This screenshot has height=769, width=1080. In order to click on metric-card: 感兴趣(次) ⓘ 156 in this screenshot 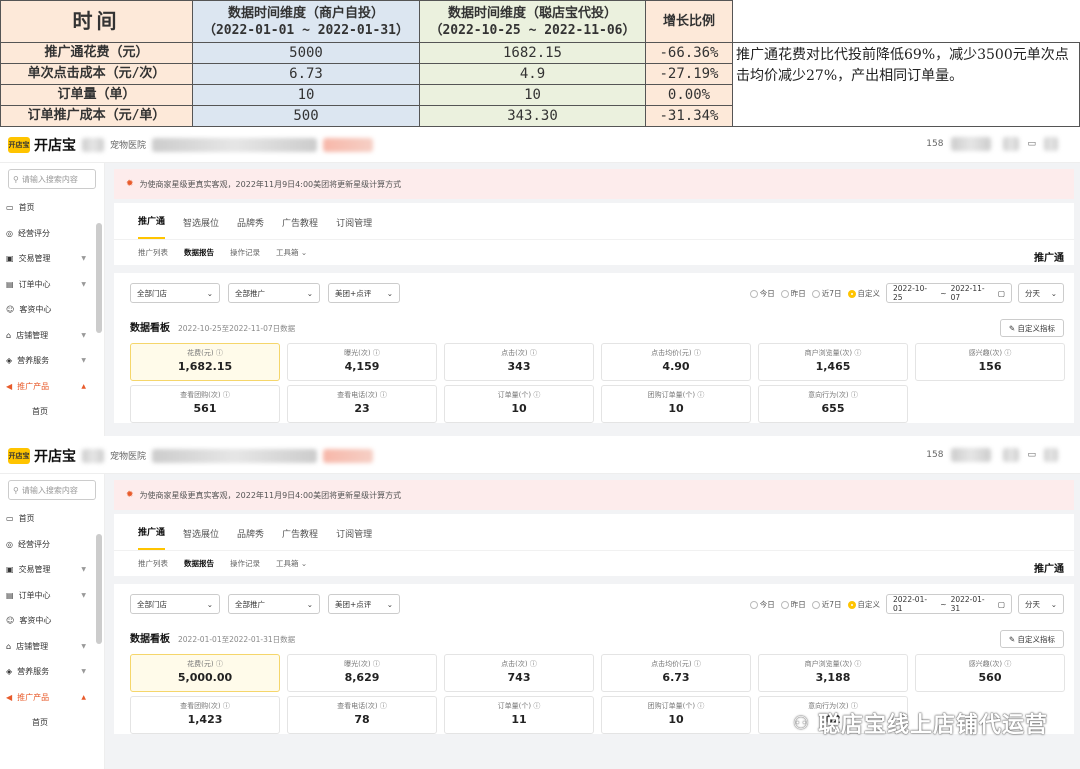, I will do `click(990, 362)`.